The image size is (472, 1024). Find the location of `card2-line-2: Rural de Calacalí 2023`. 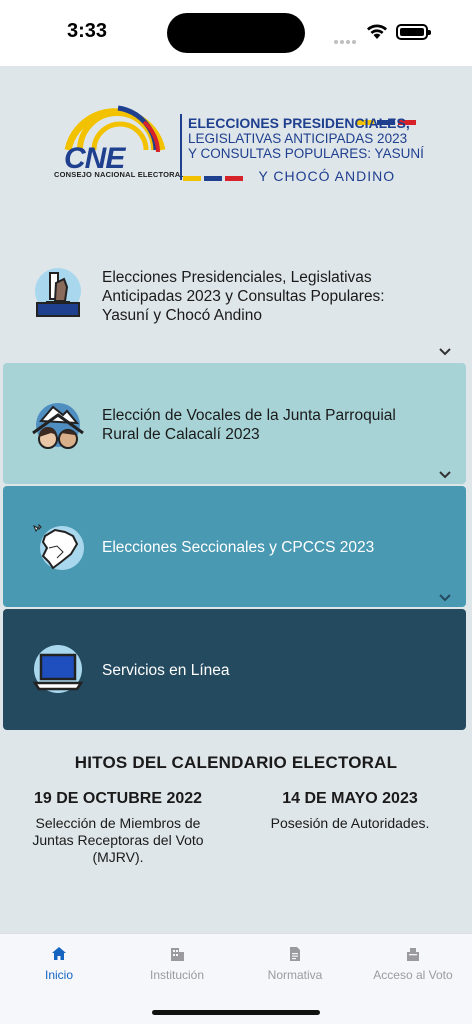

card2-line-2: Rural de Calacalí 2023 is located at coordinates (181, 434).